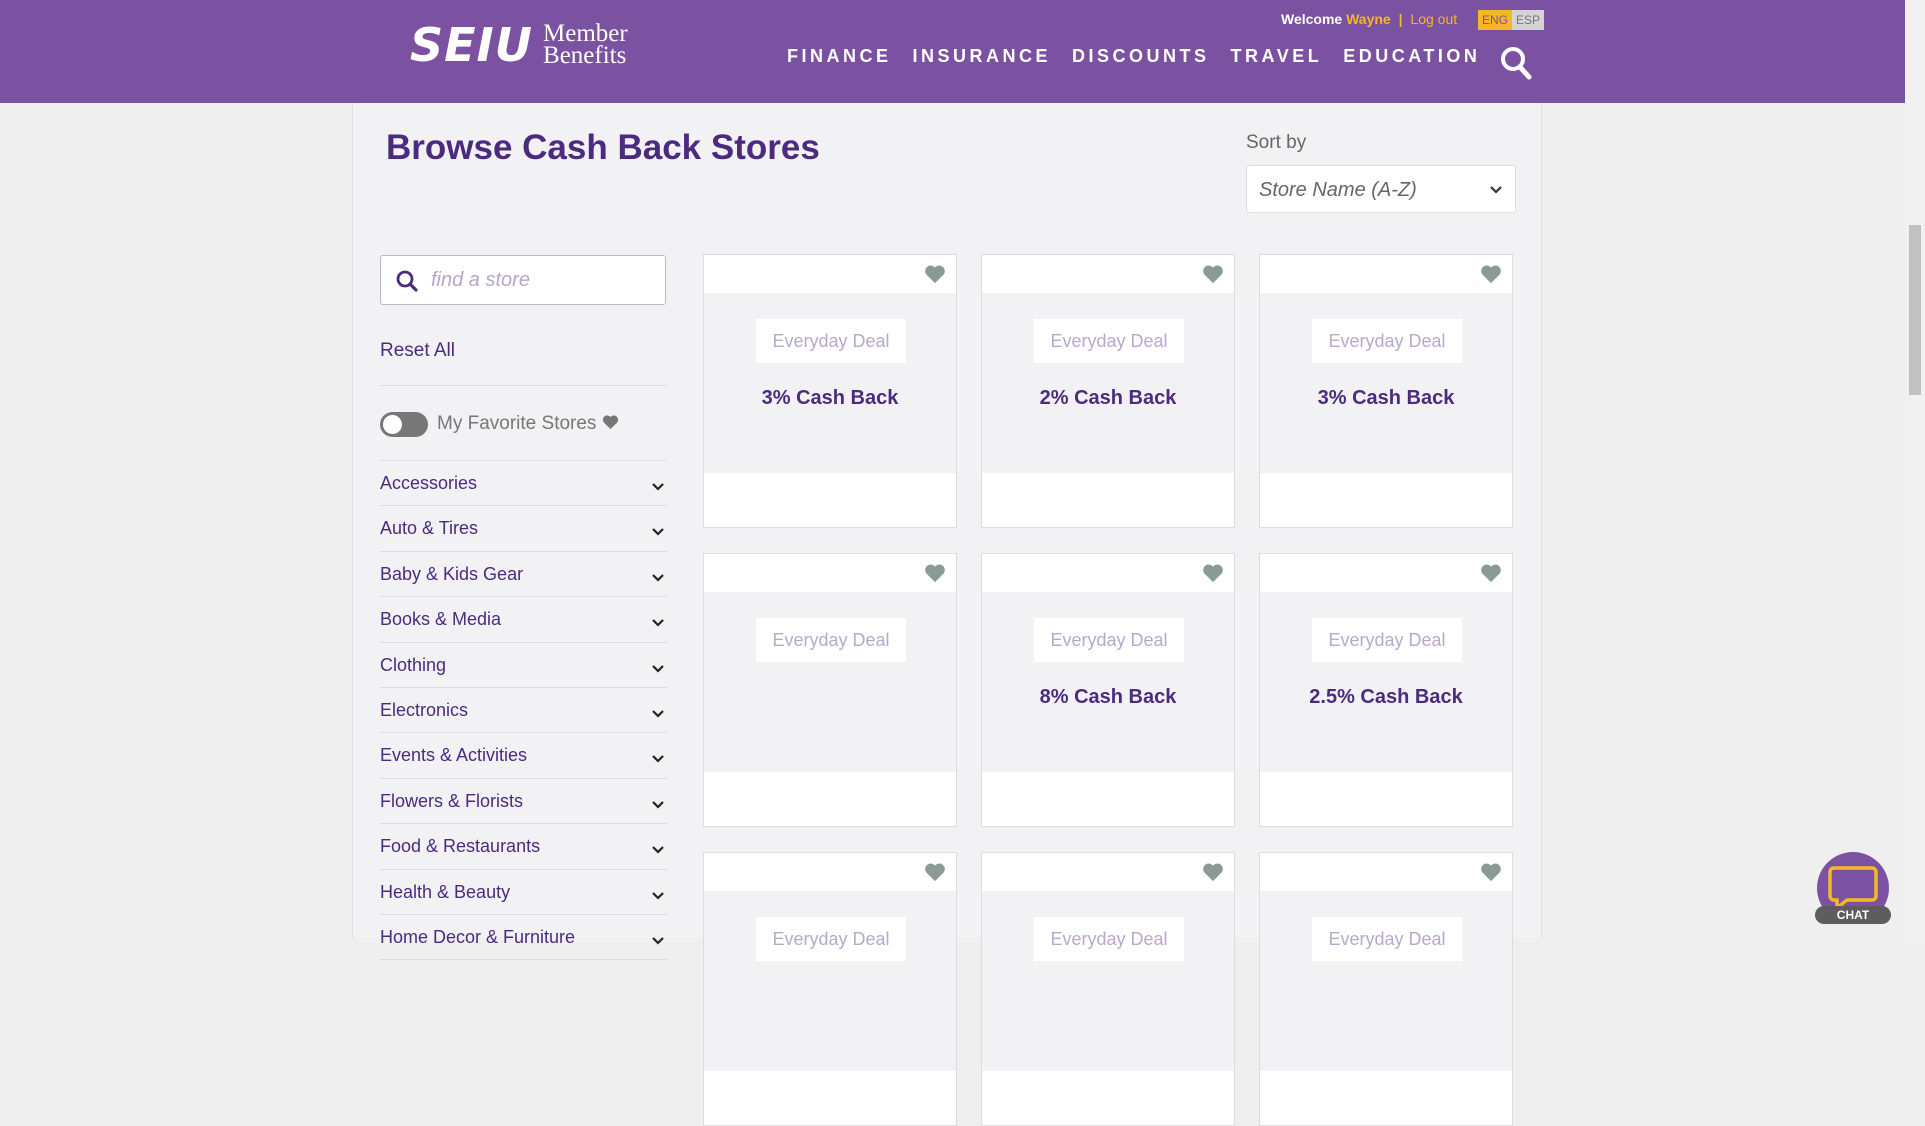 The width and height of the screenshot is (1925, 1126). I want to click on user-name: Wayne, so click(1368, 19).